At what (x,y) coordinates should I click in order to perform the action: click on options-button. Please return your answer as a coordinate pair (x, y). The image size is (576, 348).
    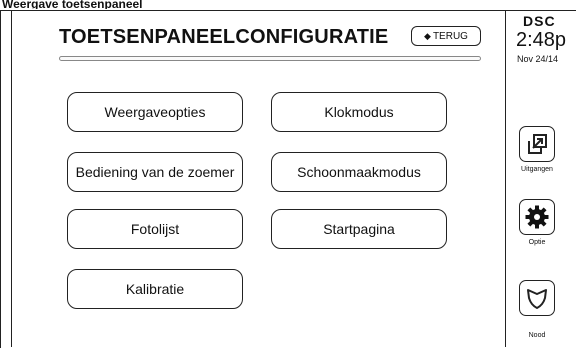
    Looking at the image, I should click on (537, 217).